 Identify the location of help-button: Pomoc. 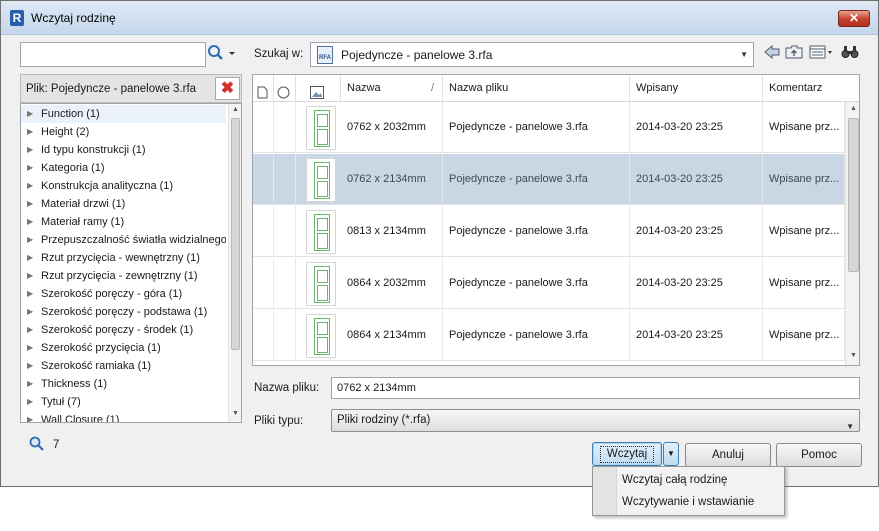
(819, 455).